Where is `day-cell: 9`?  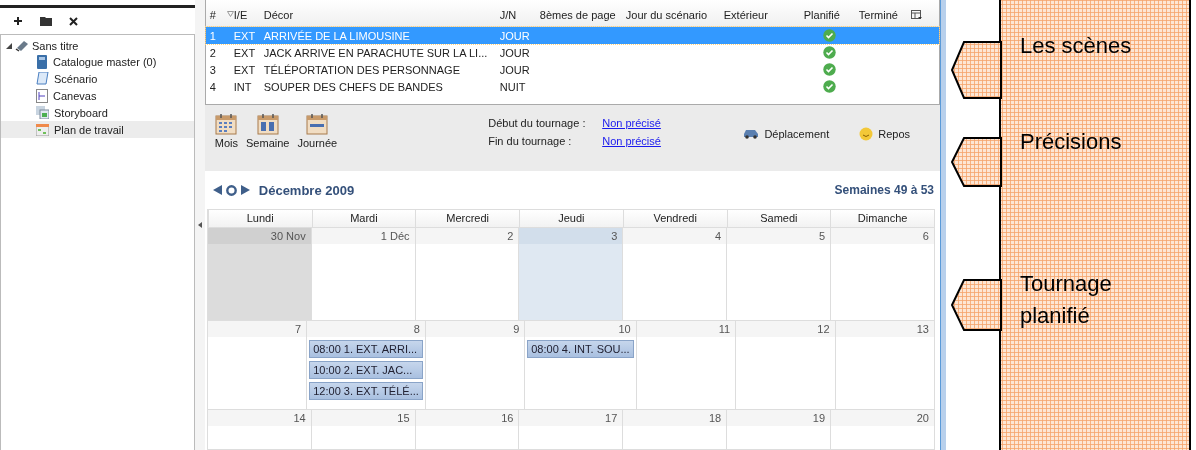 day-cell: 9 is located at coordinates (475, 365).